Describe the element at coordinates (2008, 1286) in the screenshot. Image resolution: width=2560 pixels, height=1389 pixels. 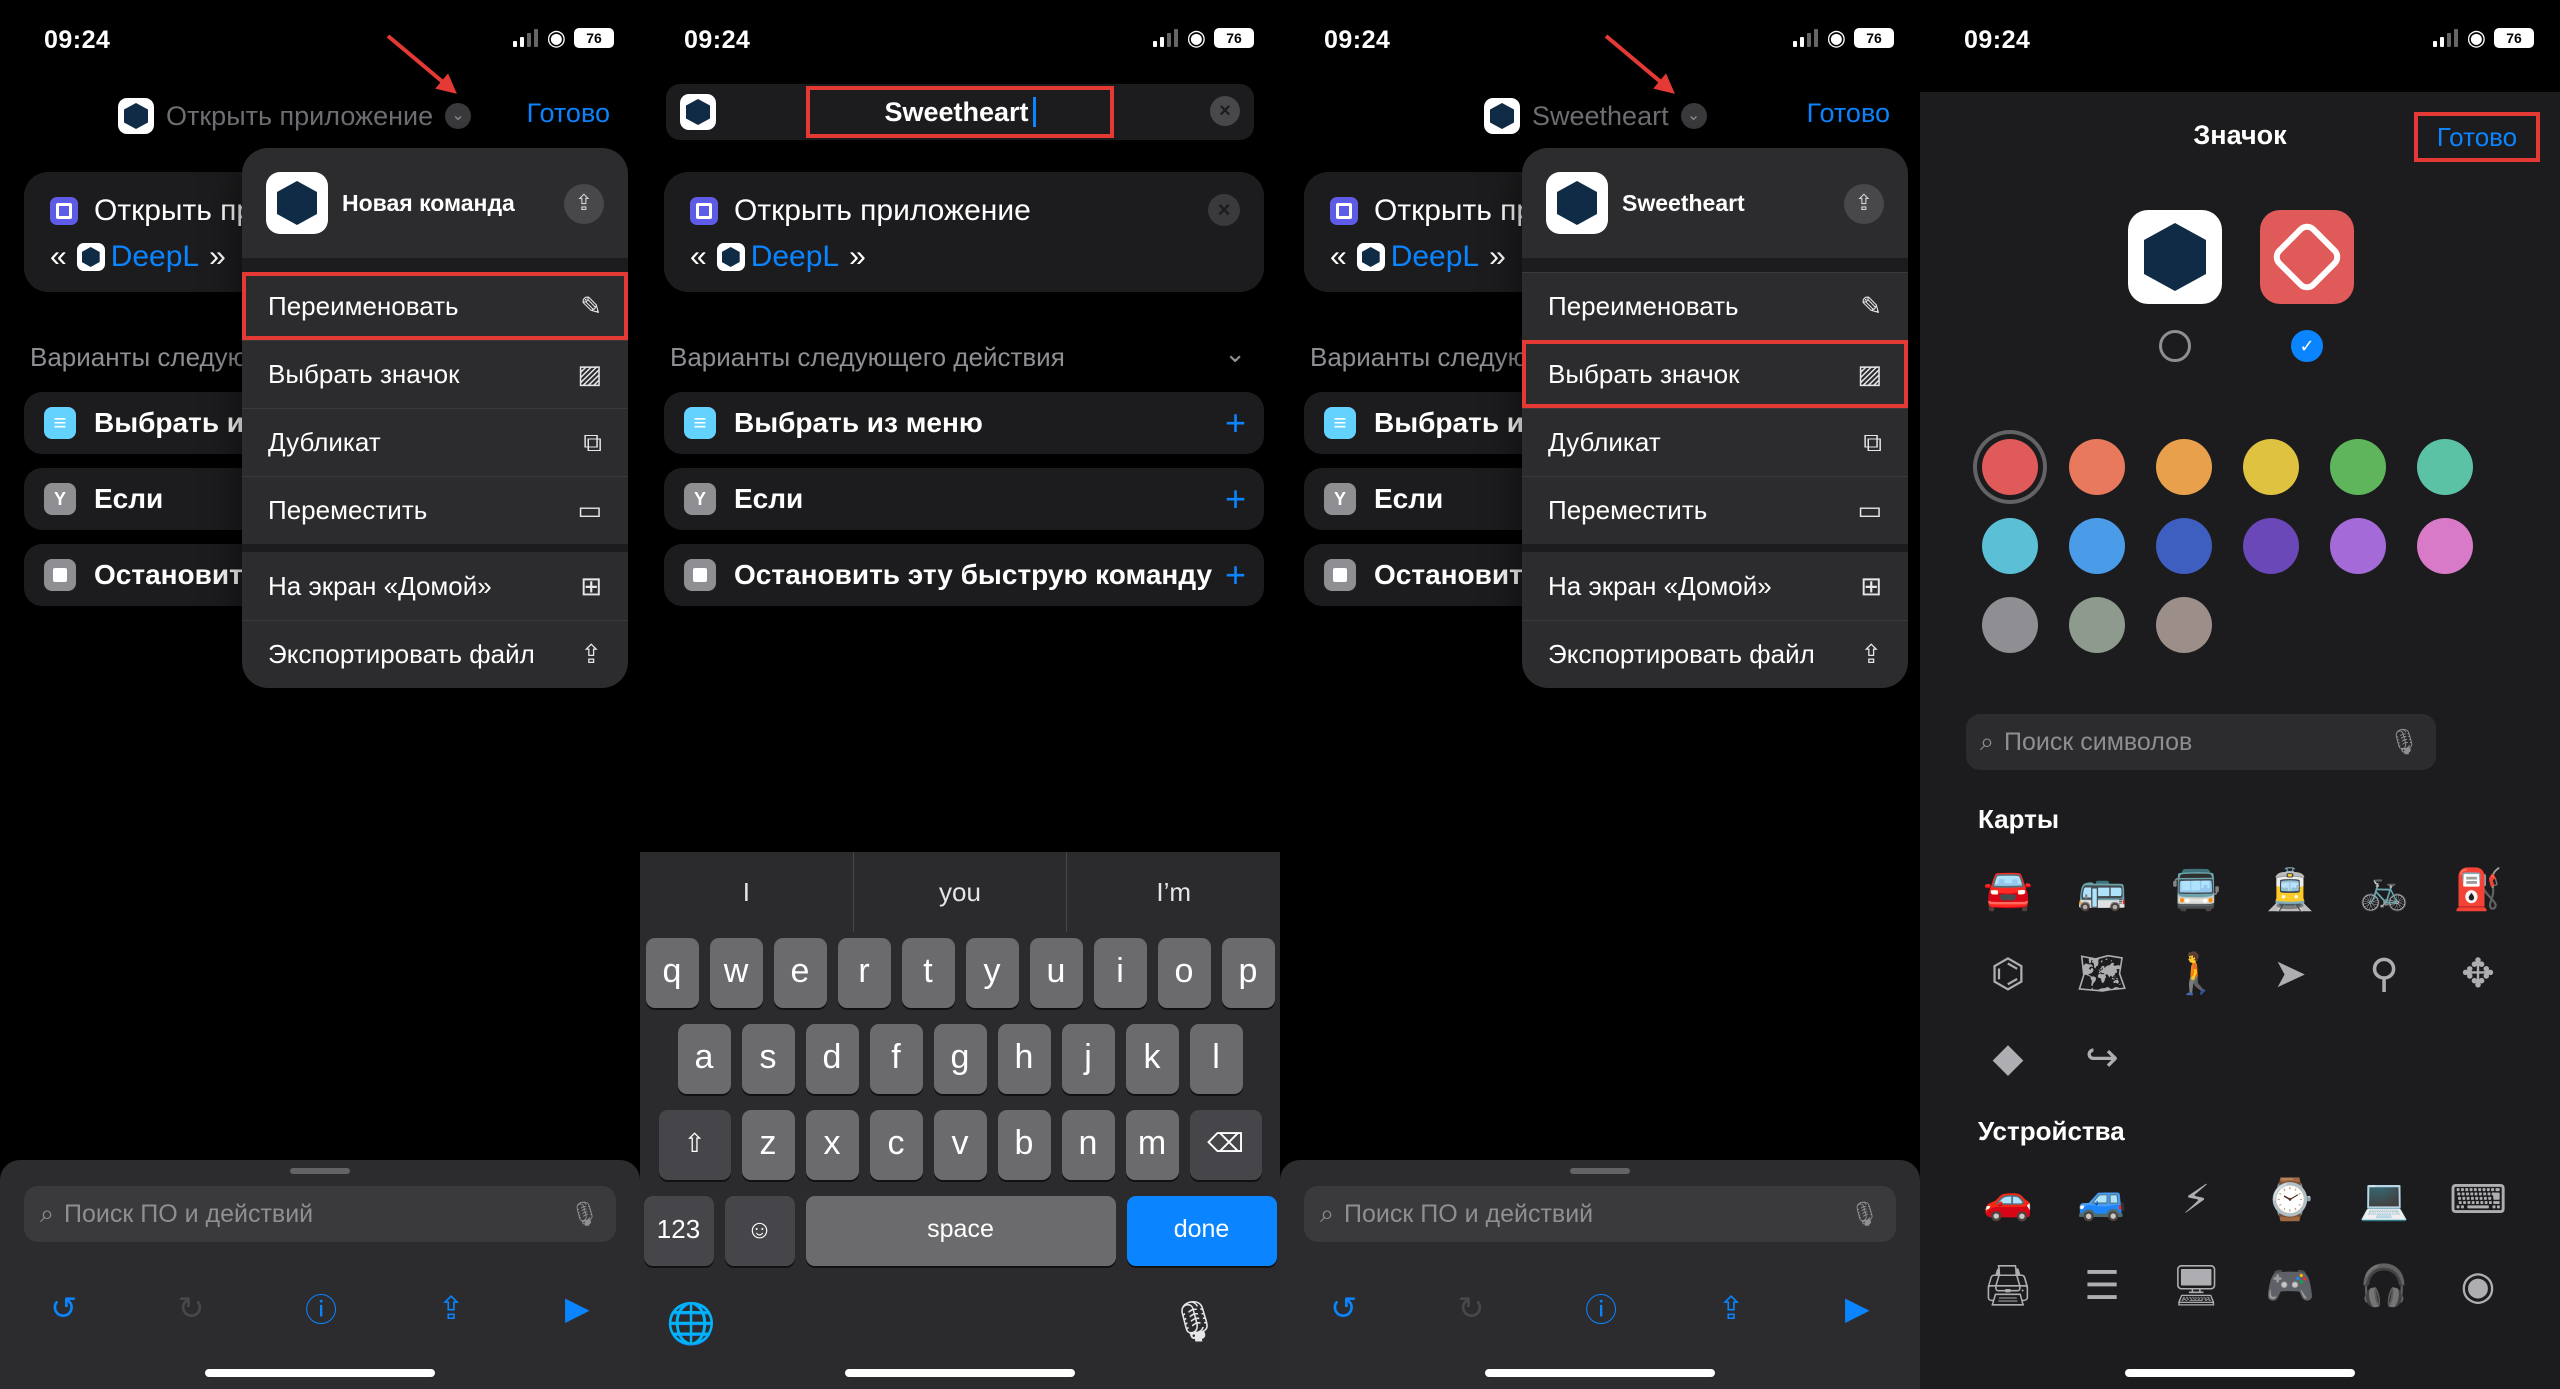
I see `printer-icon: 🖨` at that location.